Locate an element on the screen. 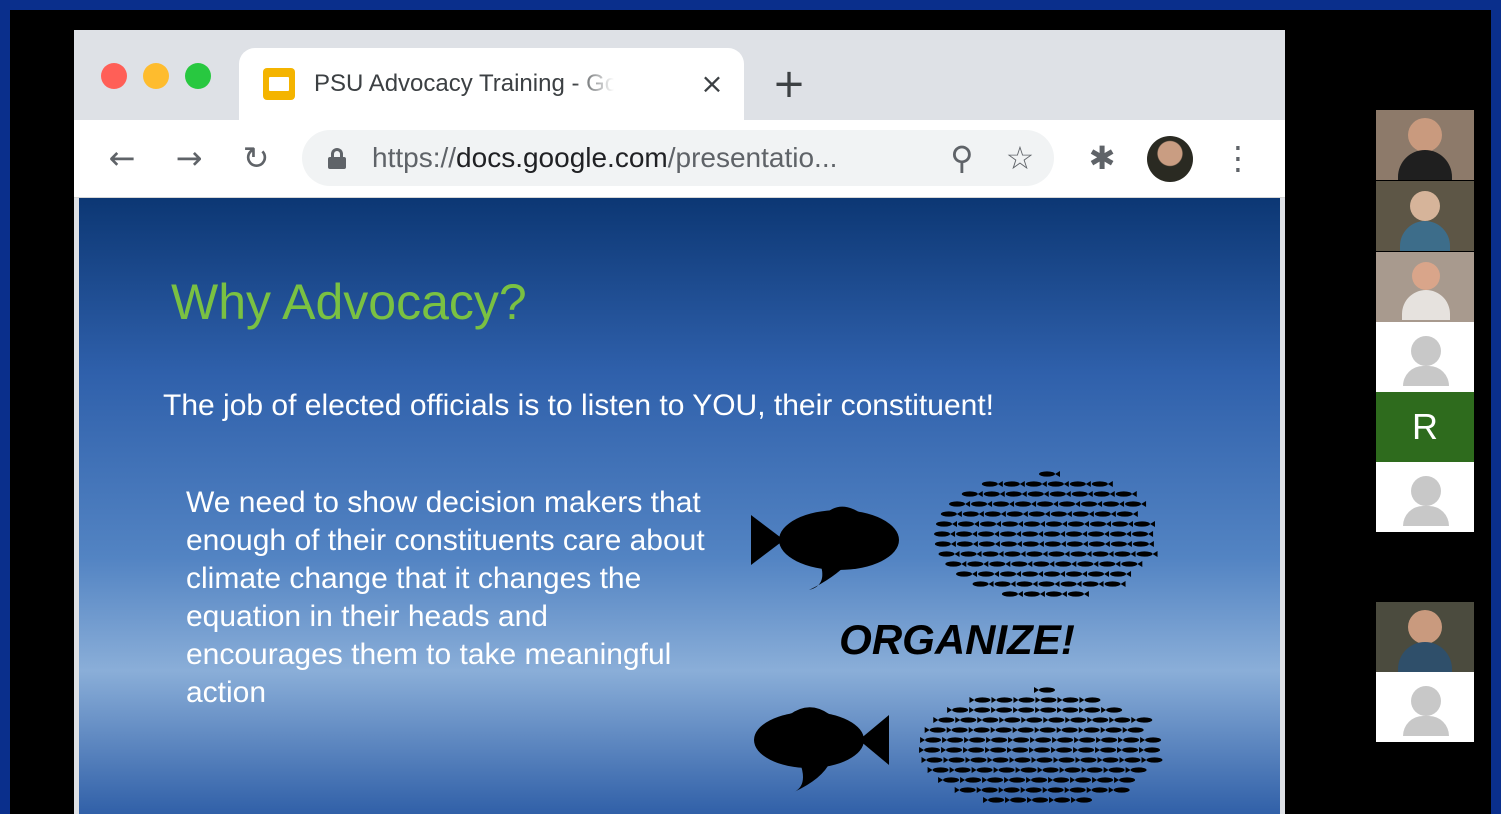 This screenshot has height=814, width=1501. zoom-icon: ⚲ is located at coordinates (962, 158).